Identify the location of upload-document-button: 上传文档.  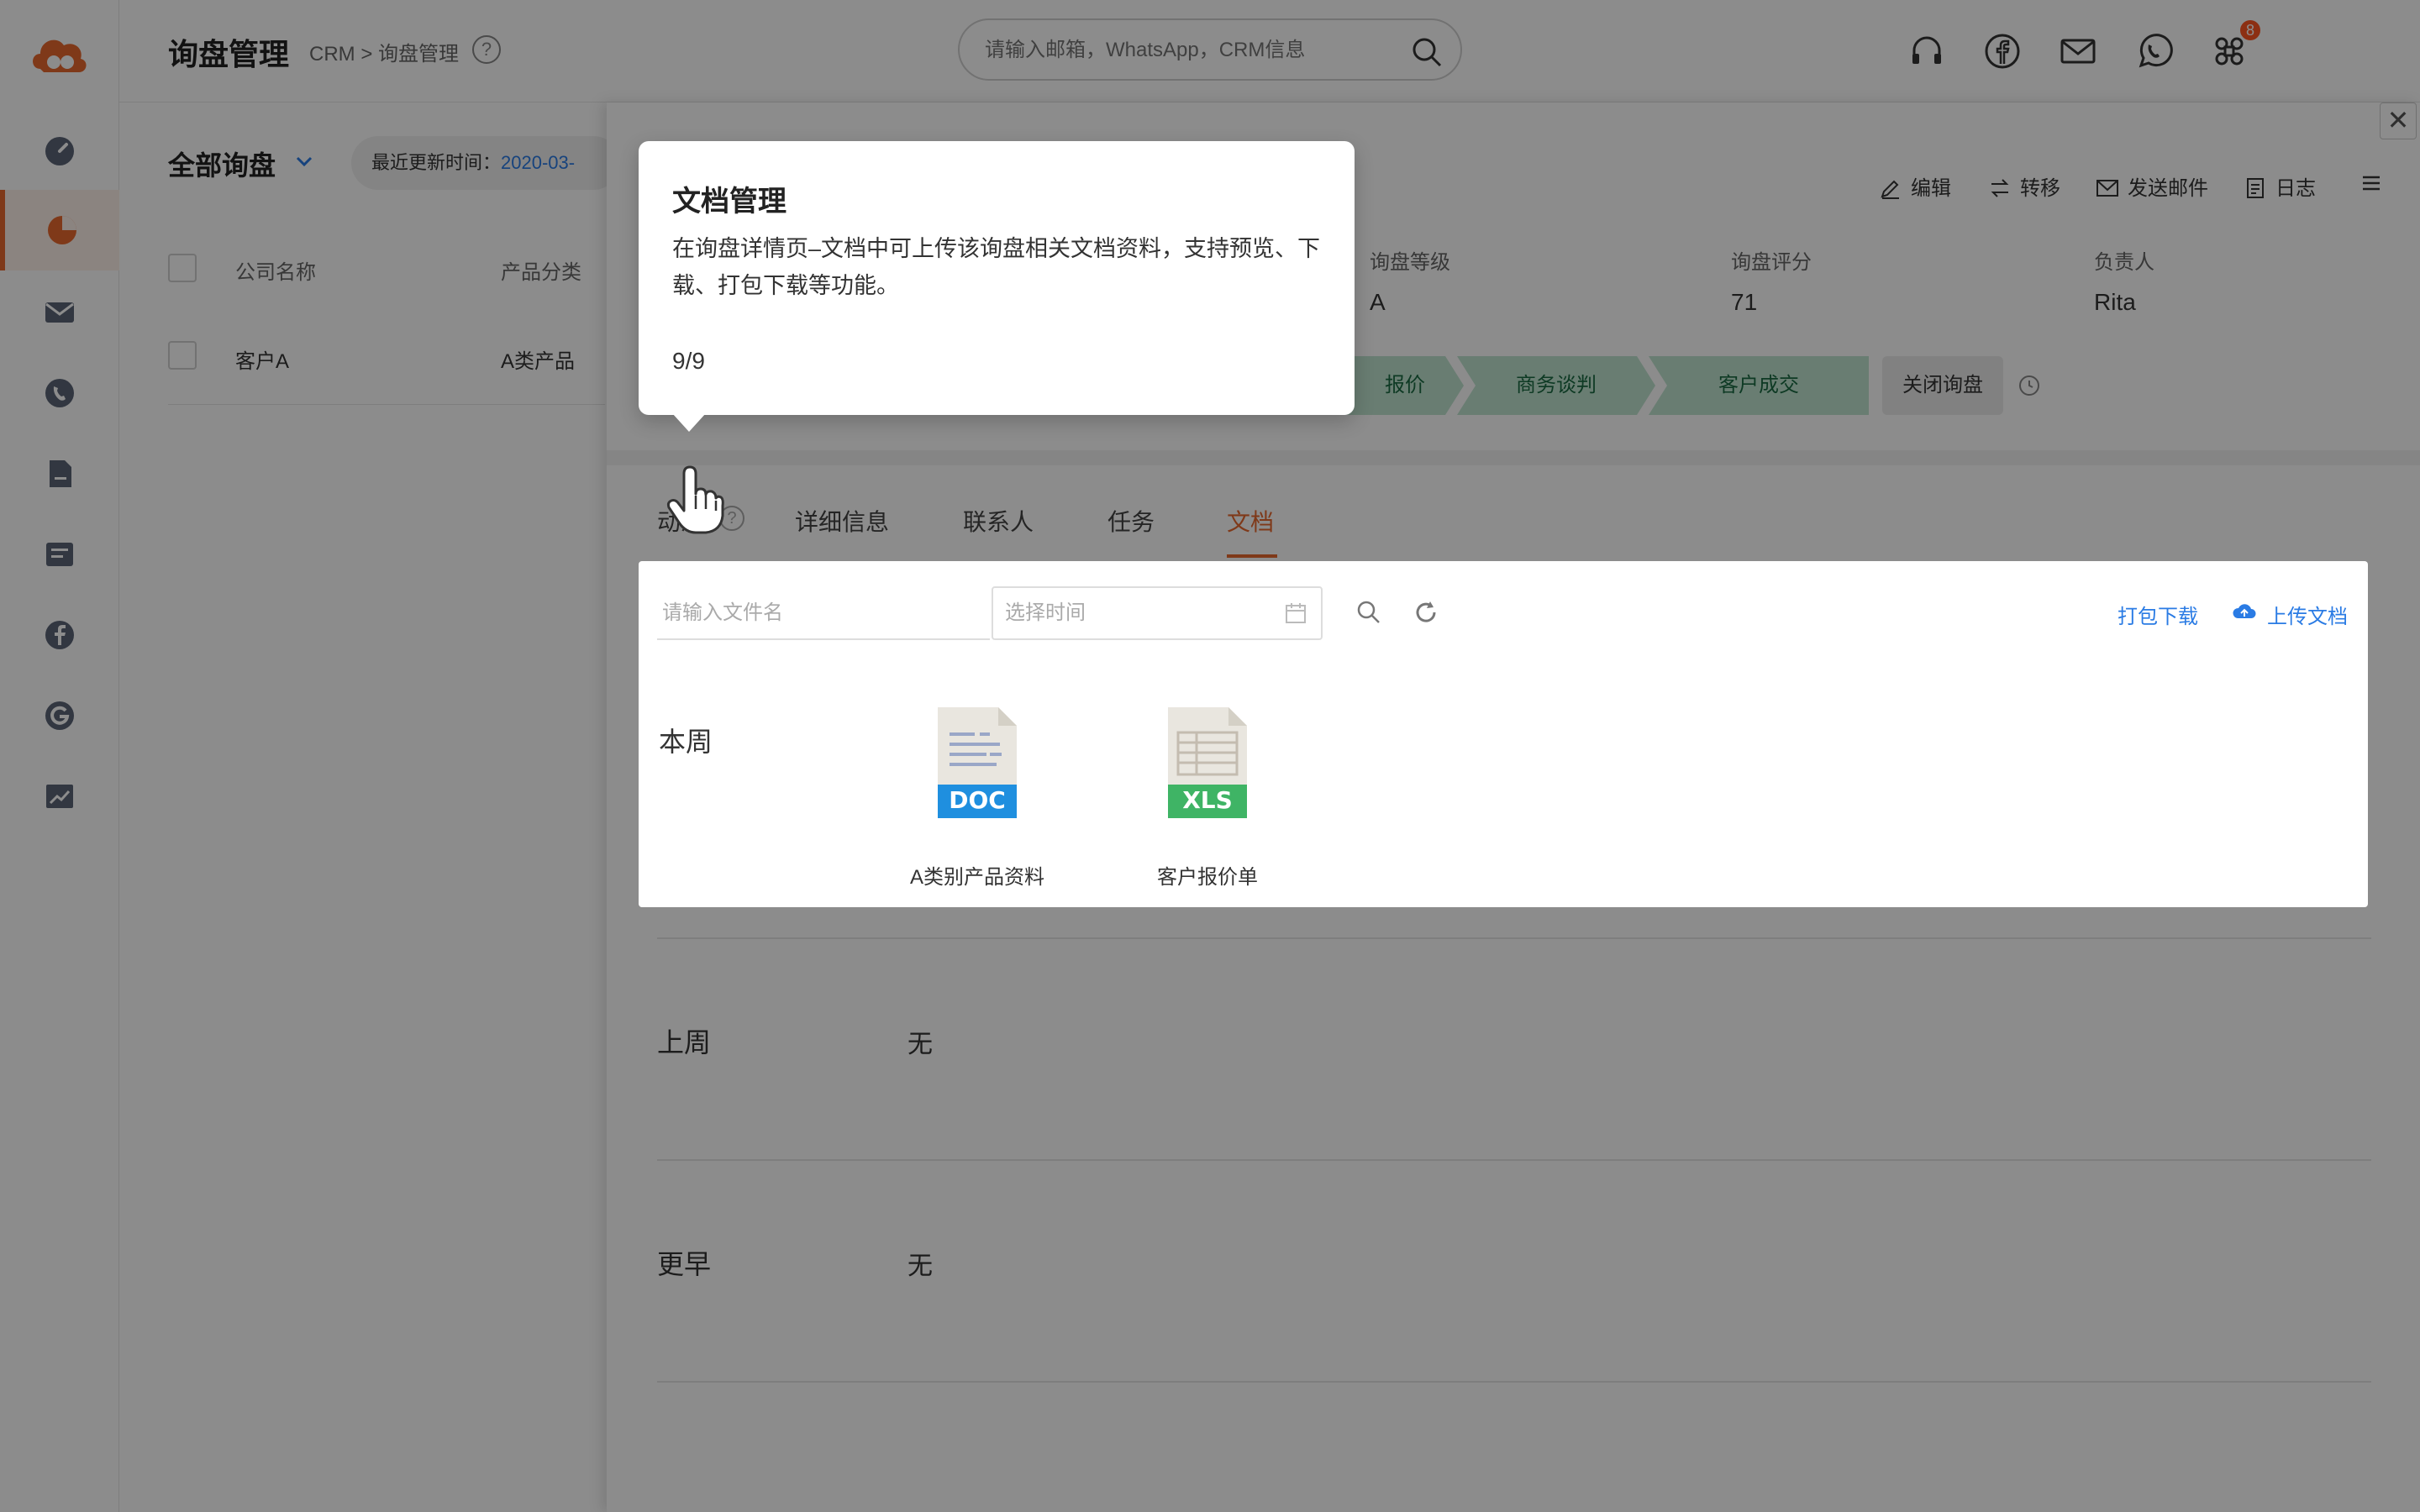
(2307, 614).